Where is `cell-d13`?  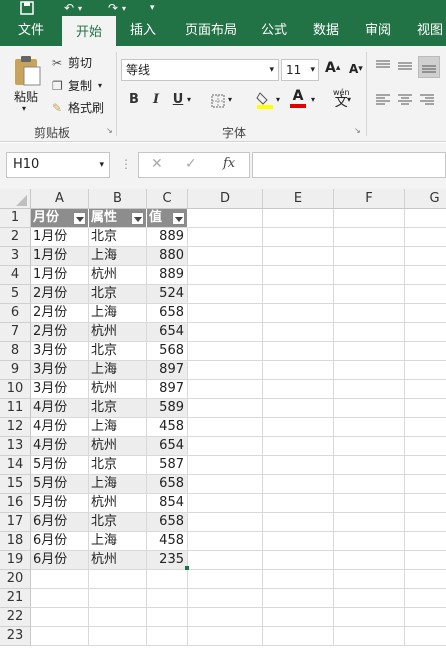 cell-d13 is located at coordinates (225, 446).